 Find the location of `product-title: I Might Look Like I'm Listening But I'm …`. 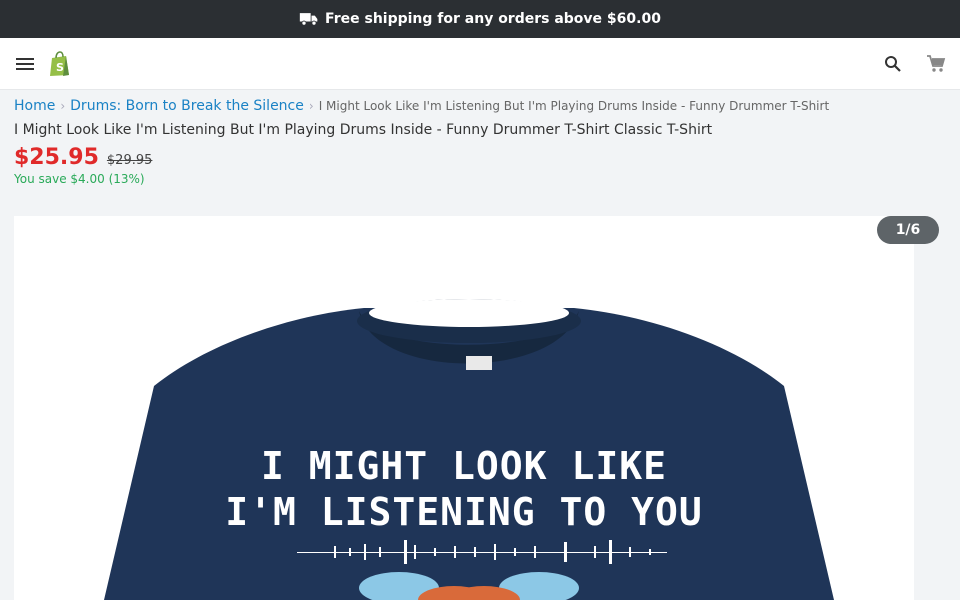

product-title: I Might Look Like I'm Listening But I'm … is located at coordinates (363, 130).